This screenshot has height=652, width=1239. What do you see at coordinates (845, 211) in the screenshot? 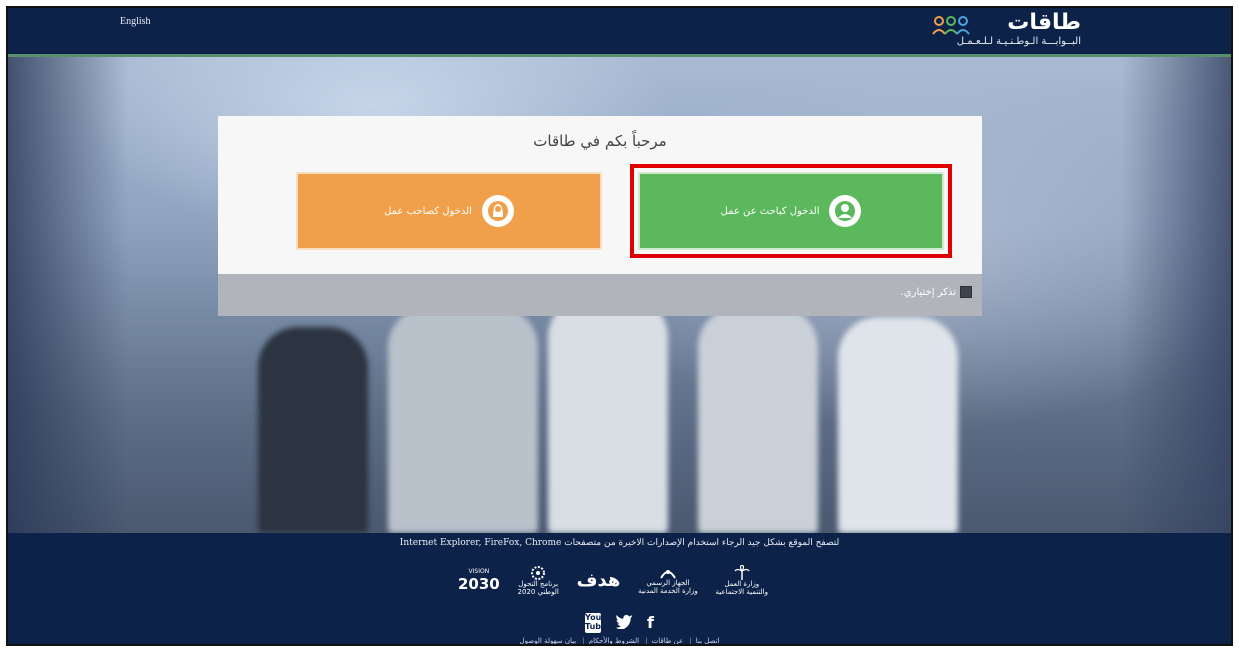
I see `user-icon` at bounding box center [845, 211].